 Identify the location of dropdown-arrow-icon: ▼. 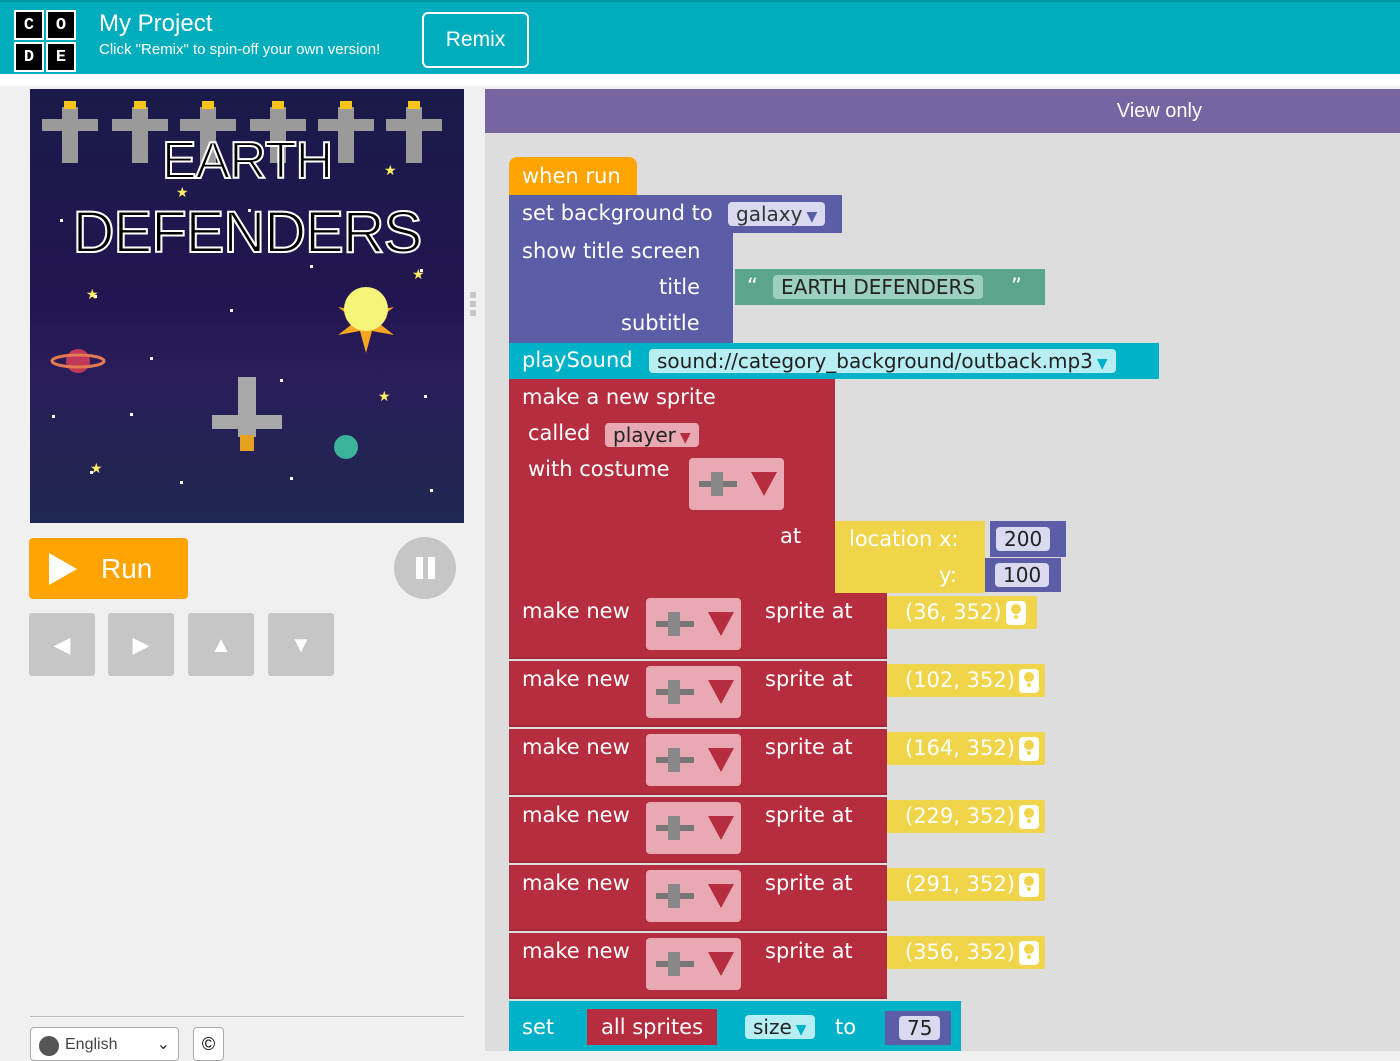
(801, 1030).